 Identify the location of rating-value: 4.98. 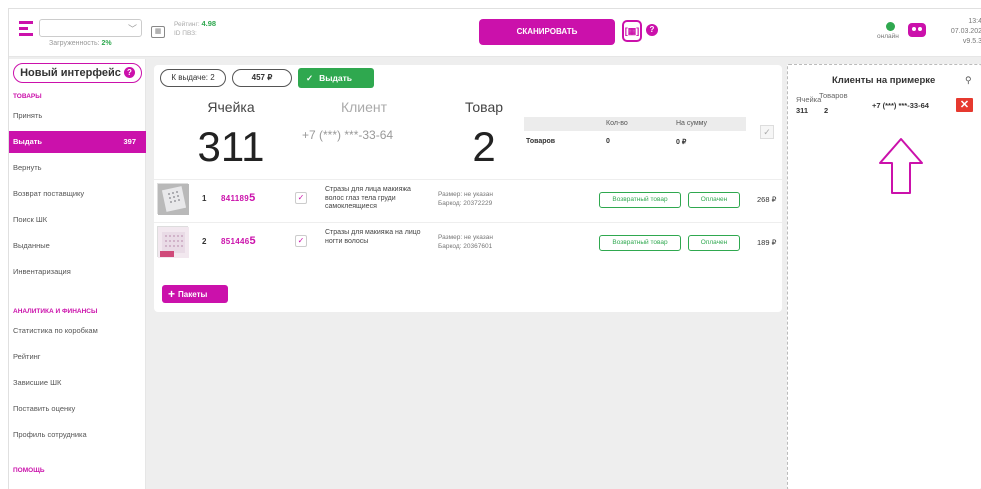
(209, 23).